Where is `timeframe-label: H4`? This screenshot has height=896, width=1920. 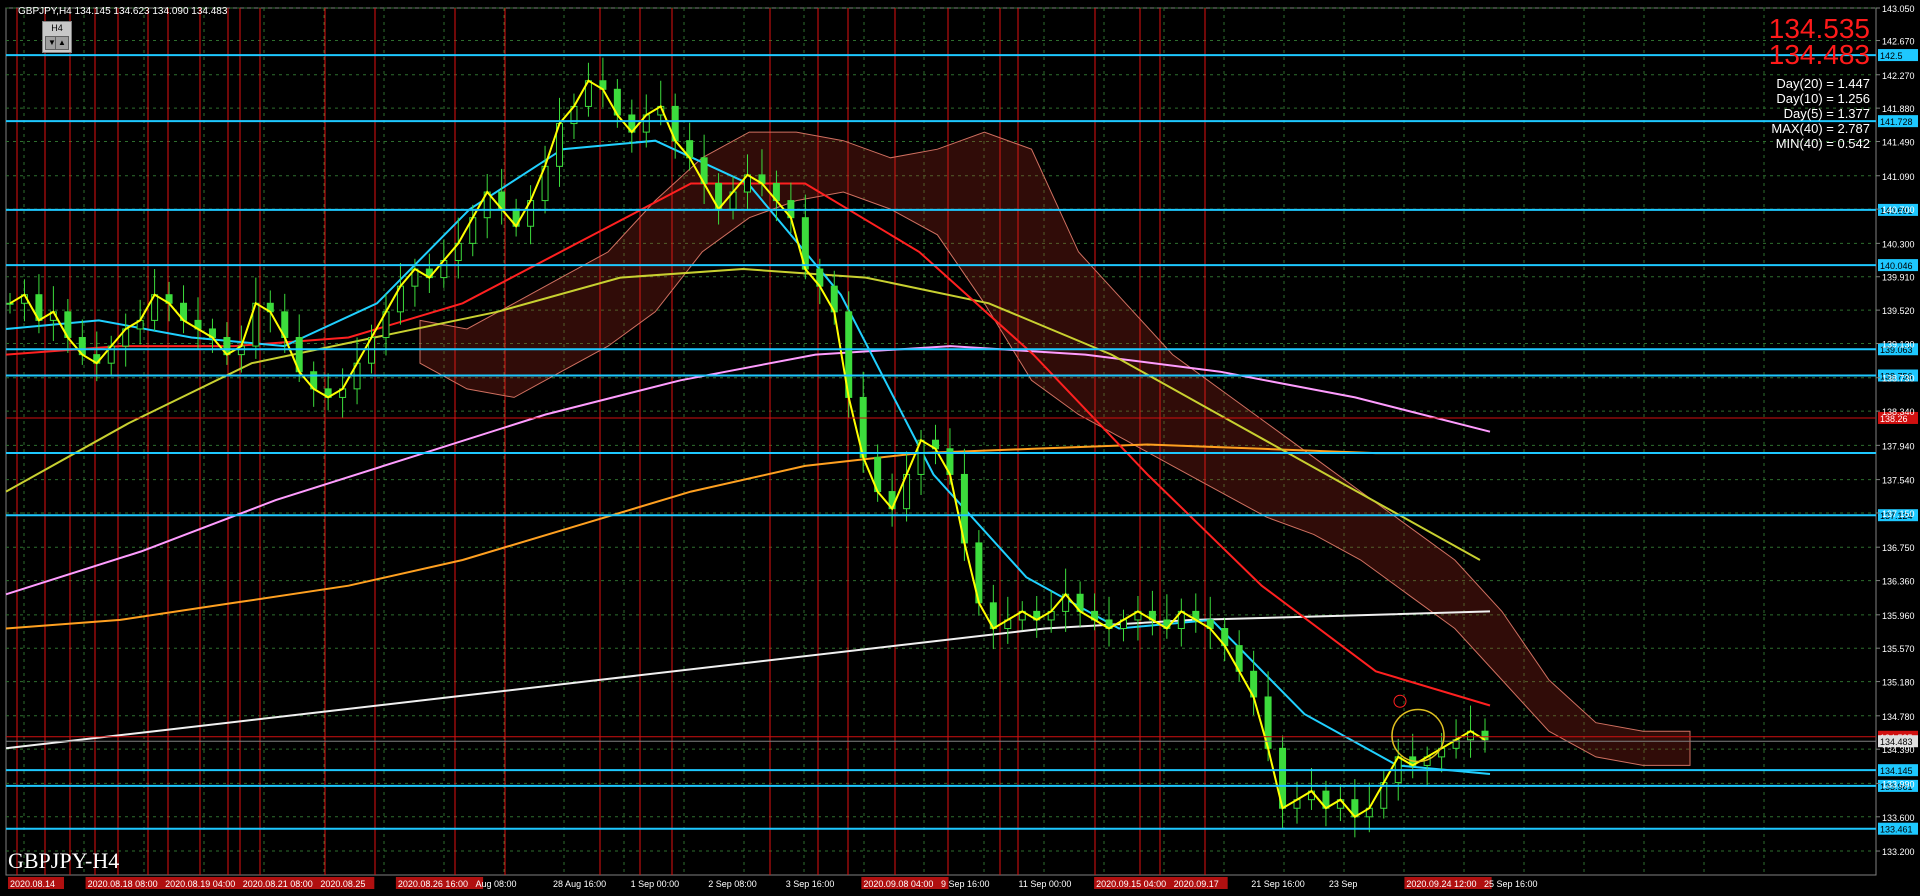
timeframe-label: H4 is located at coordinates (57, 28).